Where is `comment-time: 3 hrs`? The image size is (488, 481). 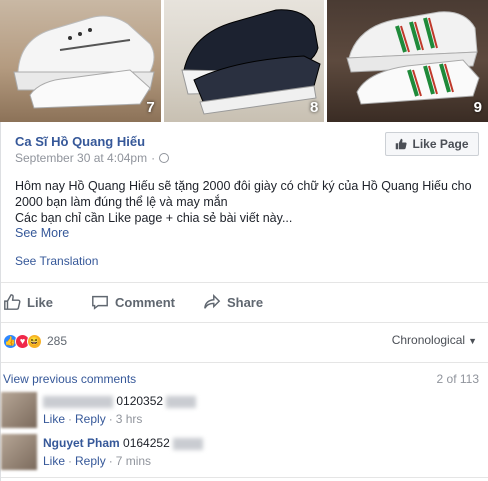 comment-time: 3 hrs is located at coordinates (129, 419).